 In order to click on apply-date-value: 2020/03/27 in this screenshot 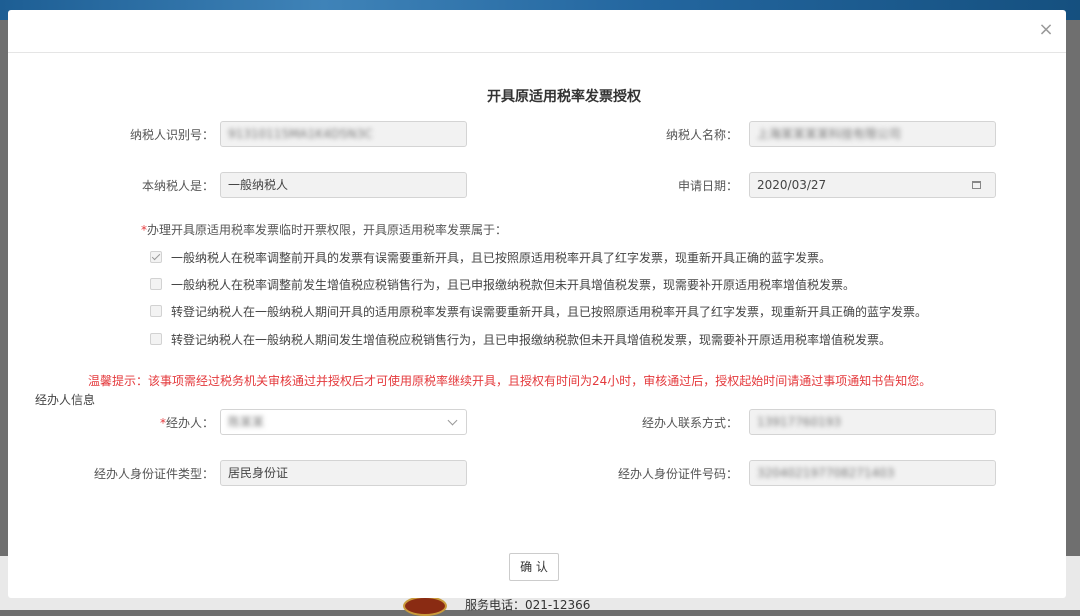, I will do `click(792, 185)`.